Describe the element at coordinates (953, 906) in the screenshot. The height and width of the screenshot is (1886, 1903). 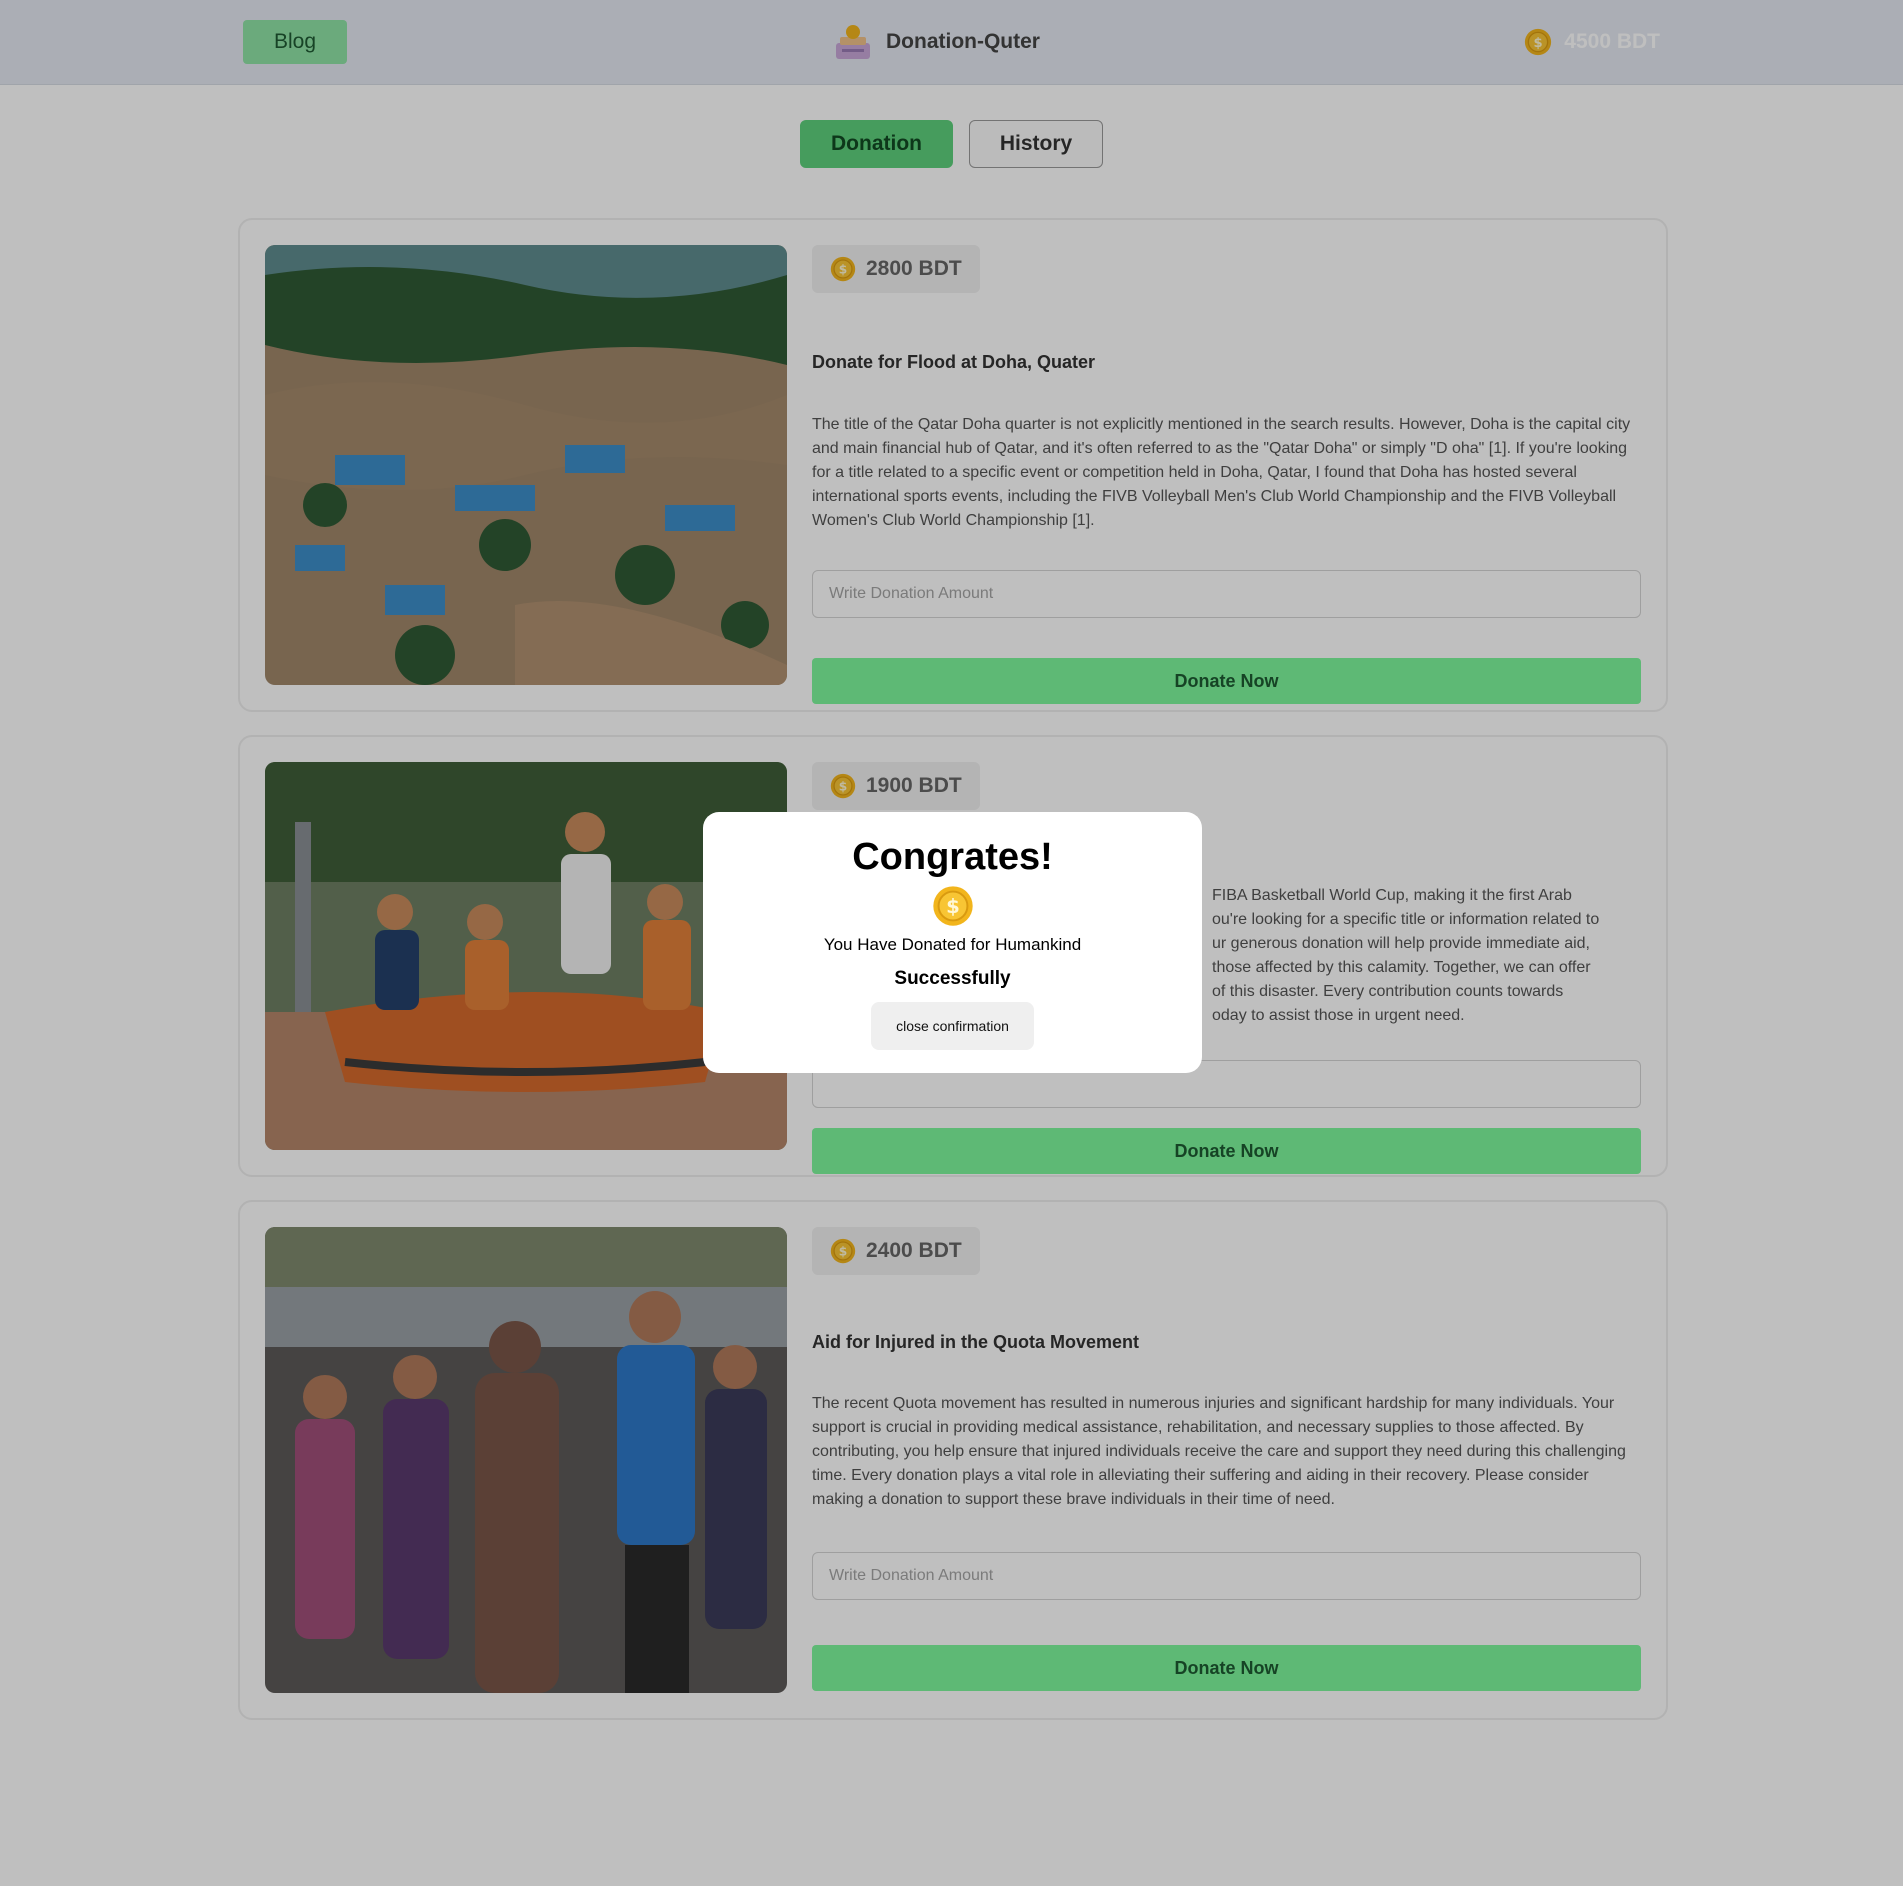
I see `coin-icon` at that location.